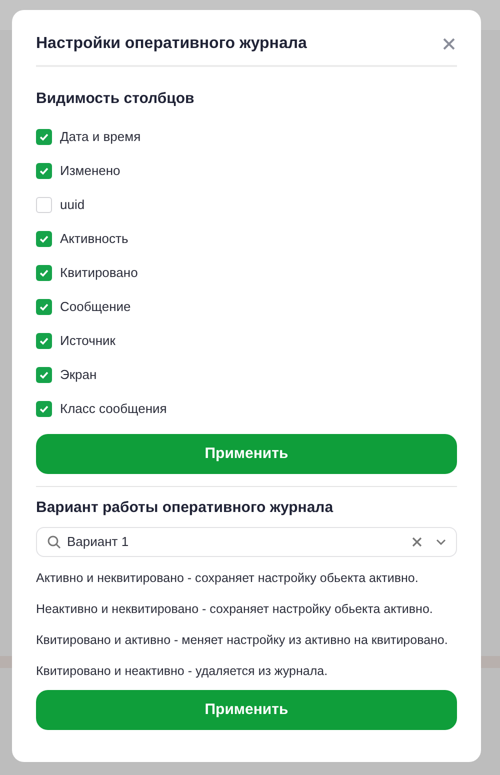  What do you see at coordinates (90, 171) in the screenshot?
I see `checkbox-label: Изменено` at bounding box center [90, 171].